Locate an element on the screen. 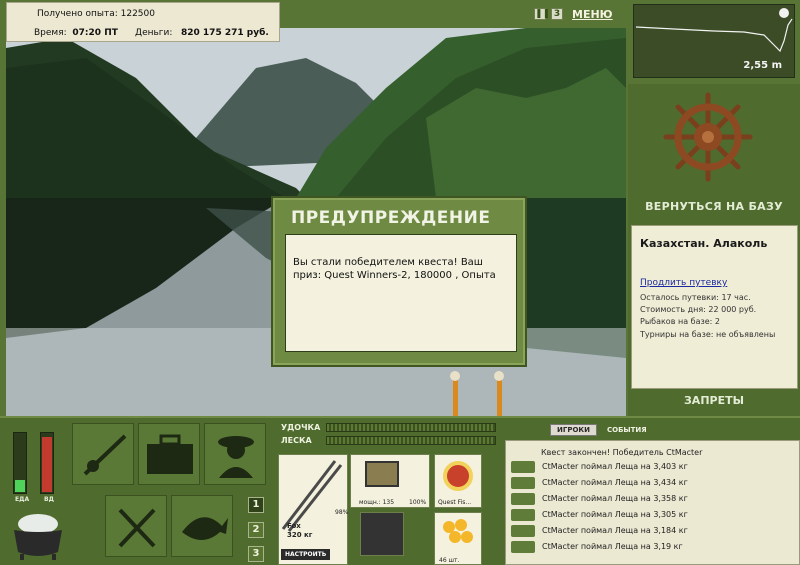 This screenshot has height=565, width=800. food-tile is located at coordinates (136, 526).